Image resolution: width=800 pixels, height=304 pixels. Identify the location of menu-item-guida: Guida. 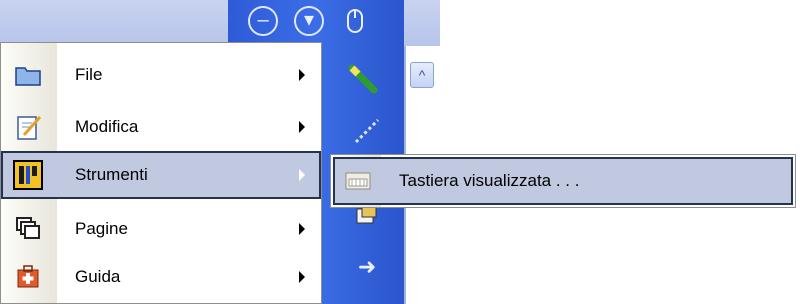
(161, 277).